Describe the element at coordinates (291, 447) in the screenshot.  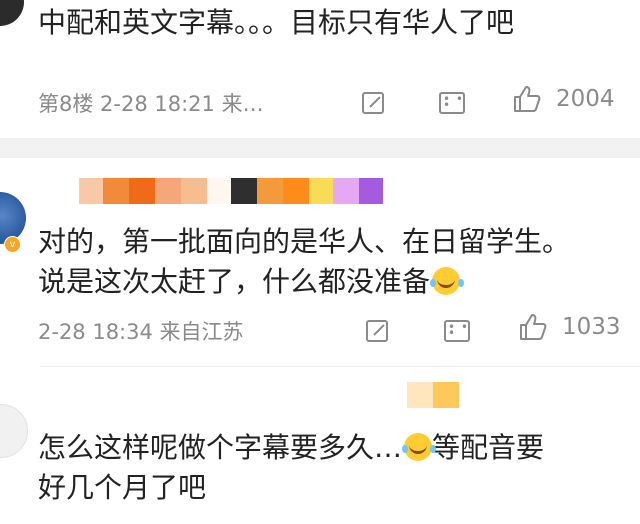
I see `comment-text-line-1: 怎么这样呢做个字幕要多久… 等配音要` at that location.